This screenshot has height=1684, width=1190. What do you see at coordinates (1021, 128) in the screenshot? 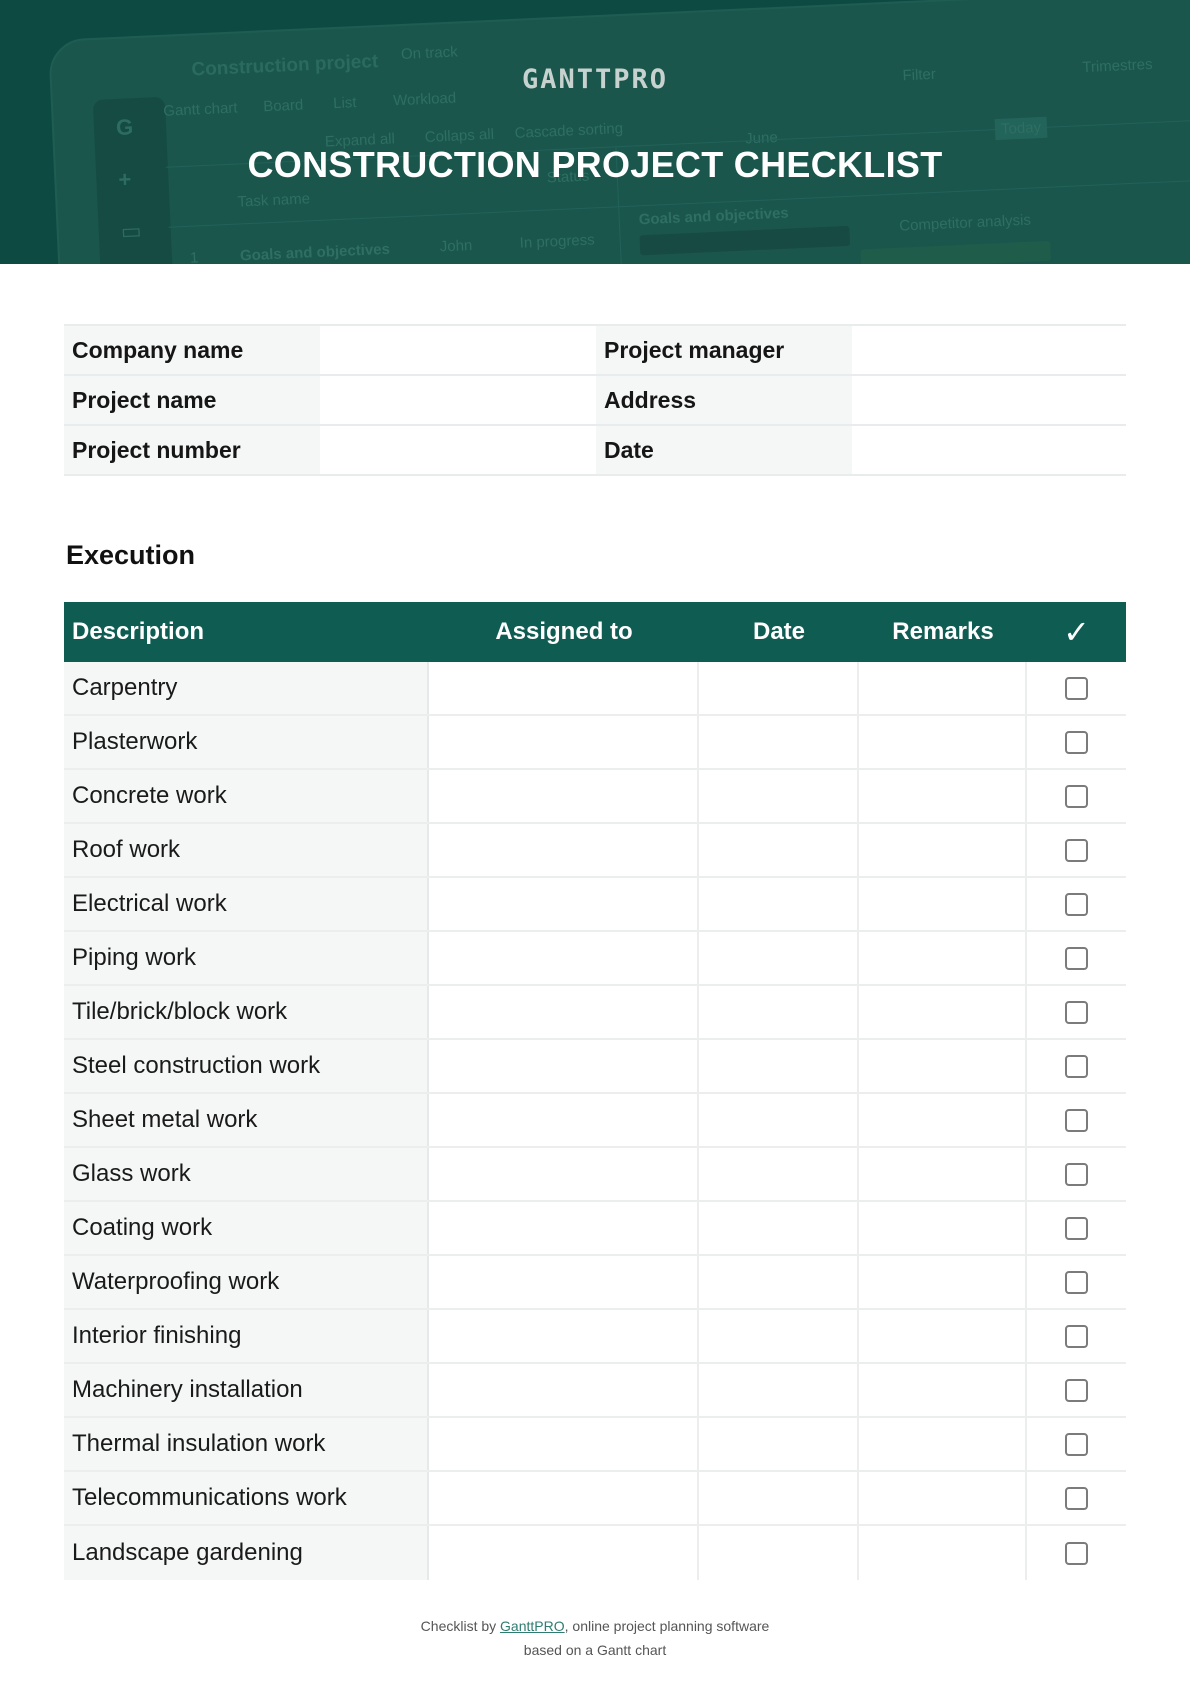
I see `mockup-today-marker: Today` at bounding box center [1021, 128].